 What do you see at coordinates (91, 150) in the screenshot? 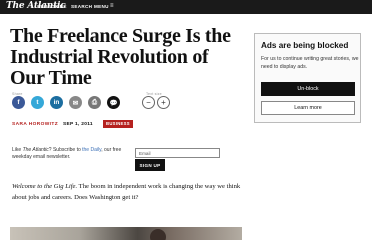
I see `daily-newsletter-link: the Daily` at bounding box center [91, 150].